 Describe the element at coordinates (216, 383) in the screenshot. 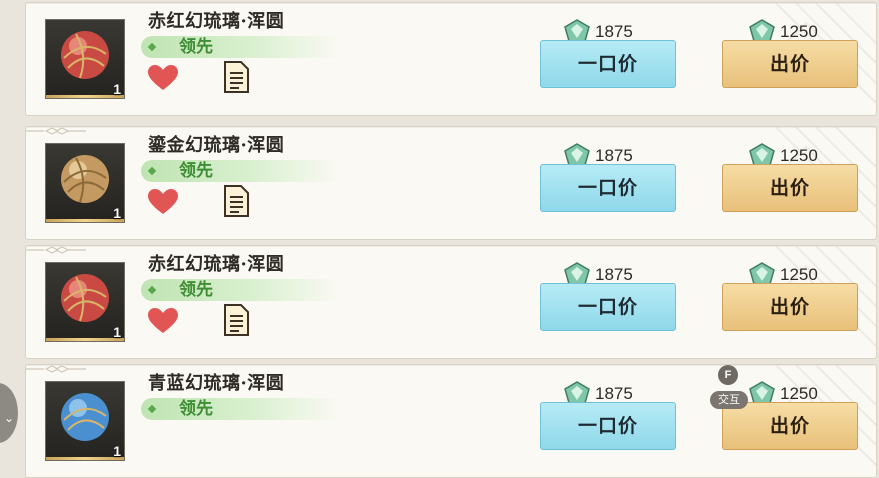

I see `item-name: 青蓝幻琉璃·浑圆` at that location.